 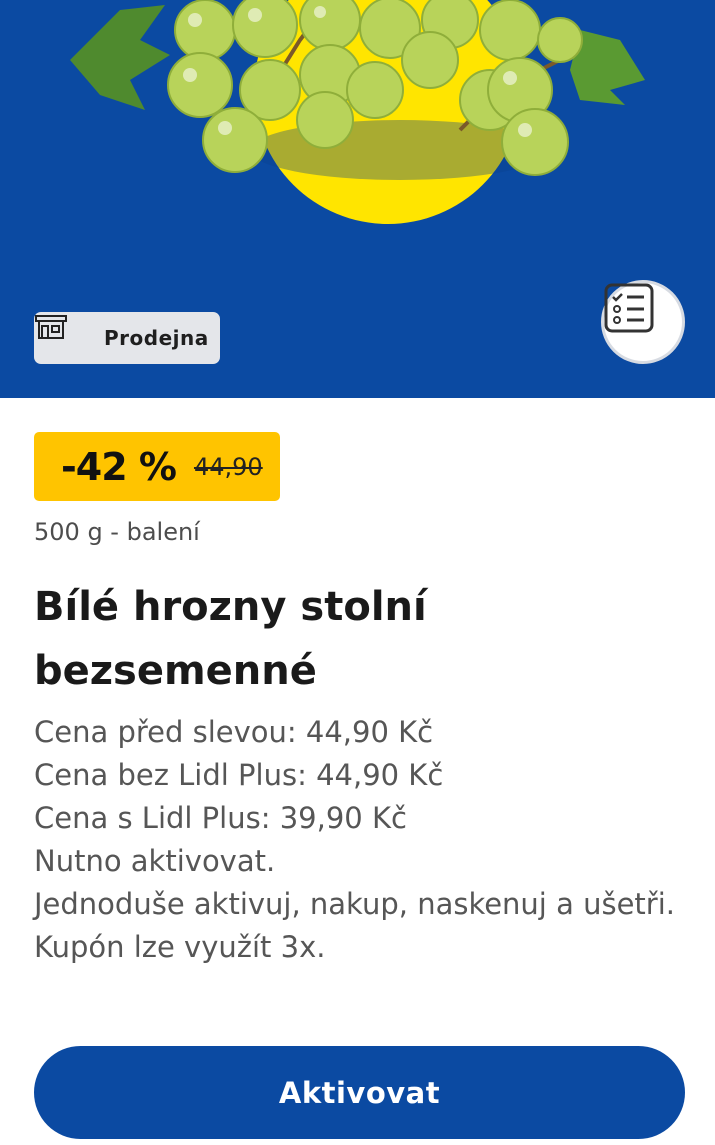 What do you see at coordinates (359, 1092) in the screenshot?
I see `activate-button: Aktivovat` at bounding box center [359, 1092].